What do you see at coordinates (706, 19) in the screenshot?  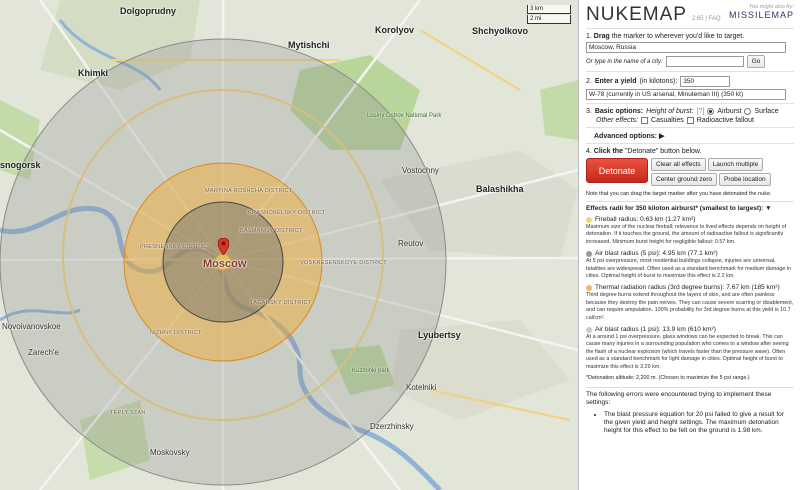 I see `version: 2.65 | FAQ` at bounding box center [706, 19].